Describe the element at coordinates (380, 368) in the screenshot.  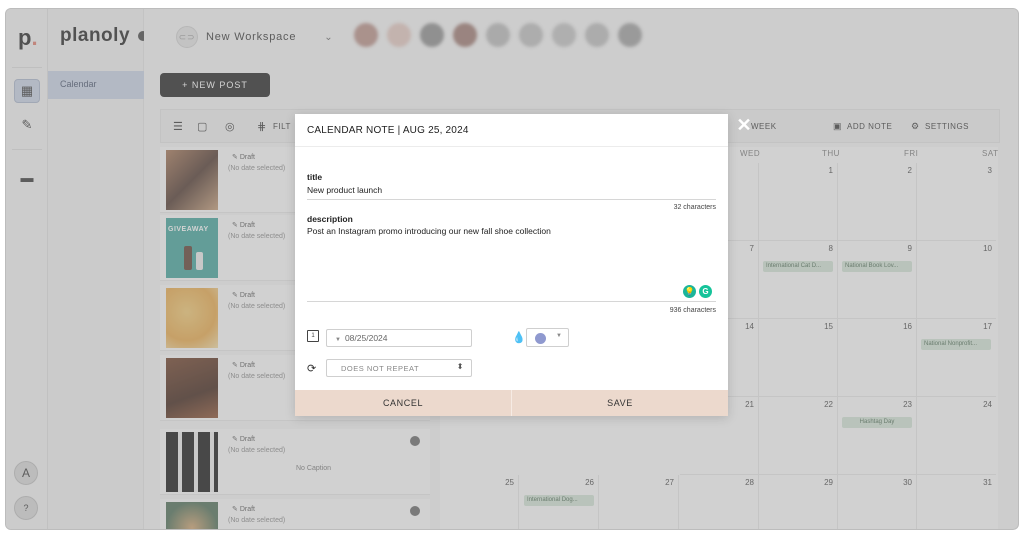
I see `repeat-value: DOES NOT REPEAT` at that location.